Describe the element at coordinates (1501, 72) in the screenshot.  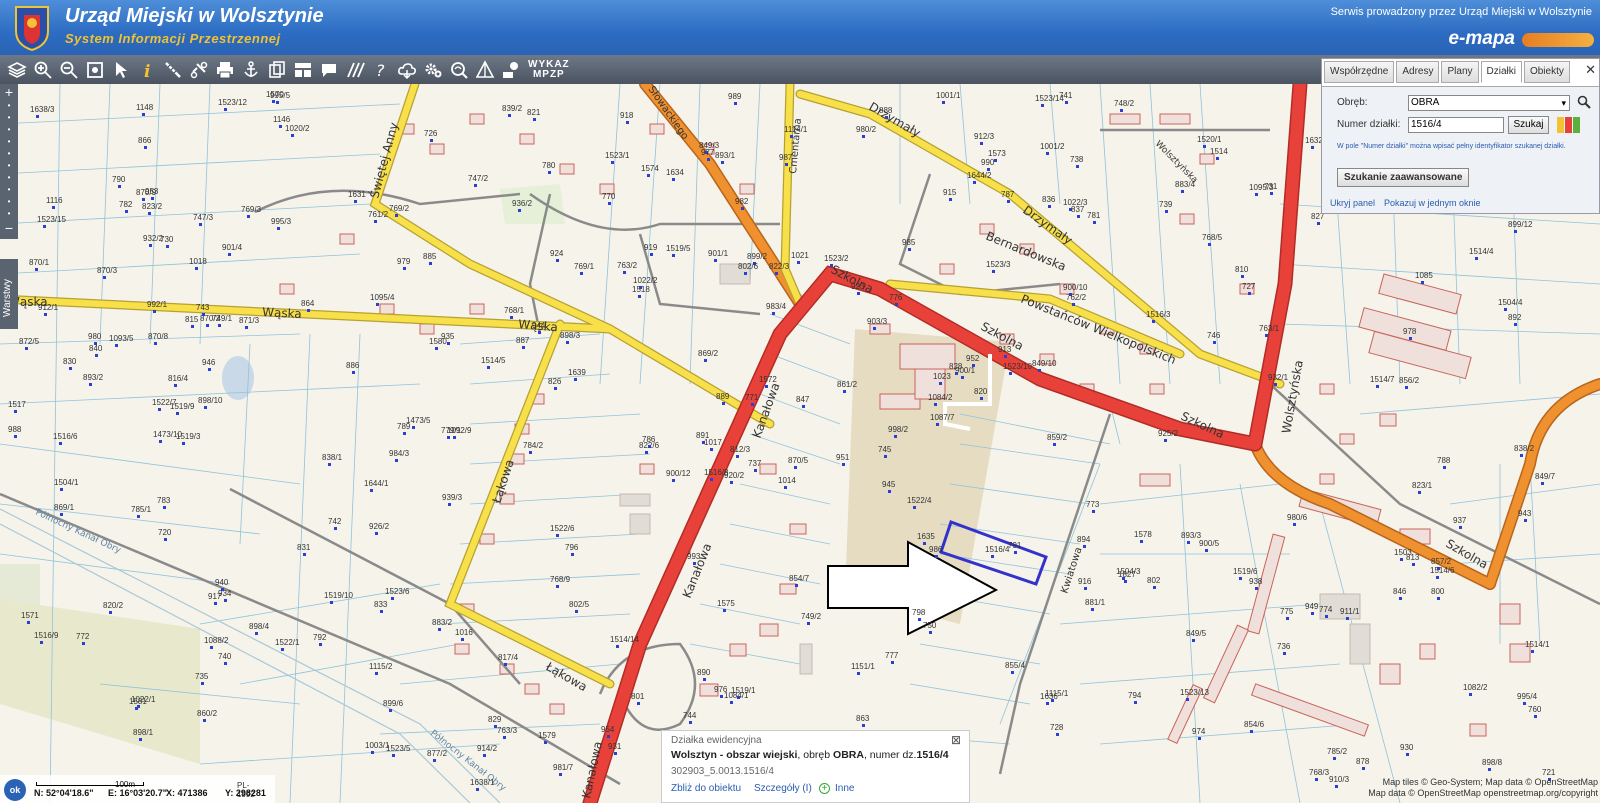
I see `tab-dzialki: Działki` at that location.